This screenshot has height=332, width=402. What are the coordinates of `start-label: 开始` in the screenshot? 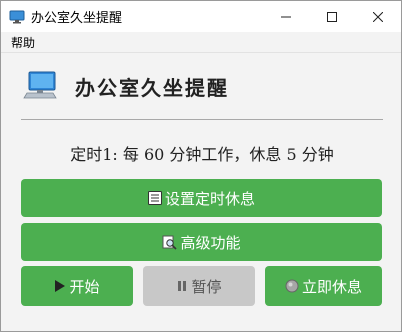 It's located at (84, 286).